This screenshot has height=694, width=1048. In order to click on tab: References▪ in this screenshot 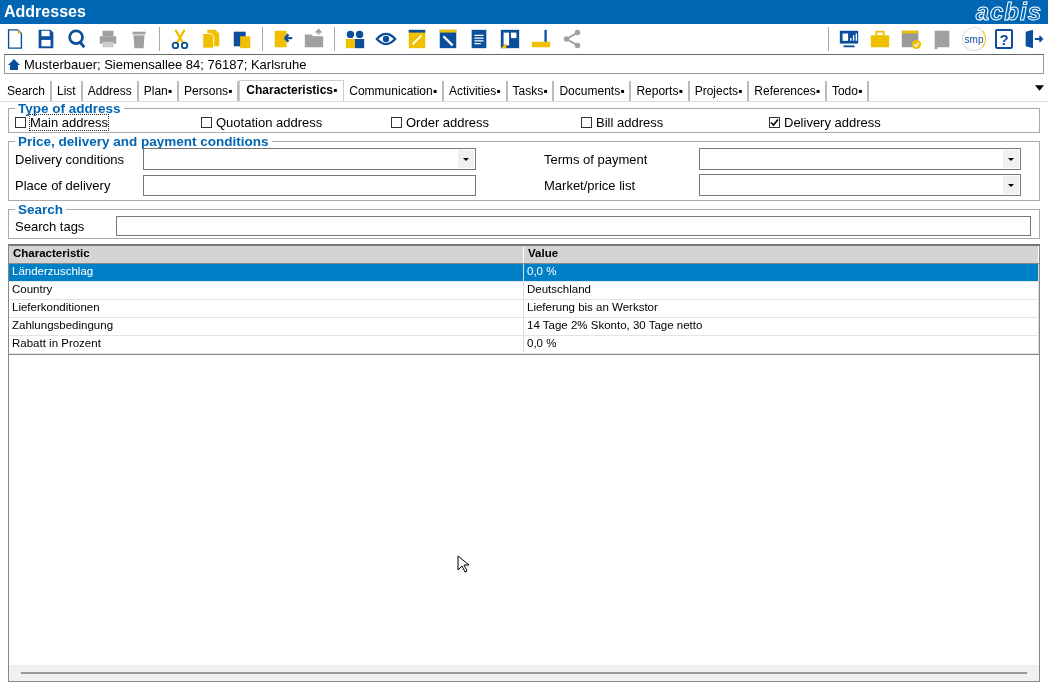, I will do `click(788, 91)`.